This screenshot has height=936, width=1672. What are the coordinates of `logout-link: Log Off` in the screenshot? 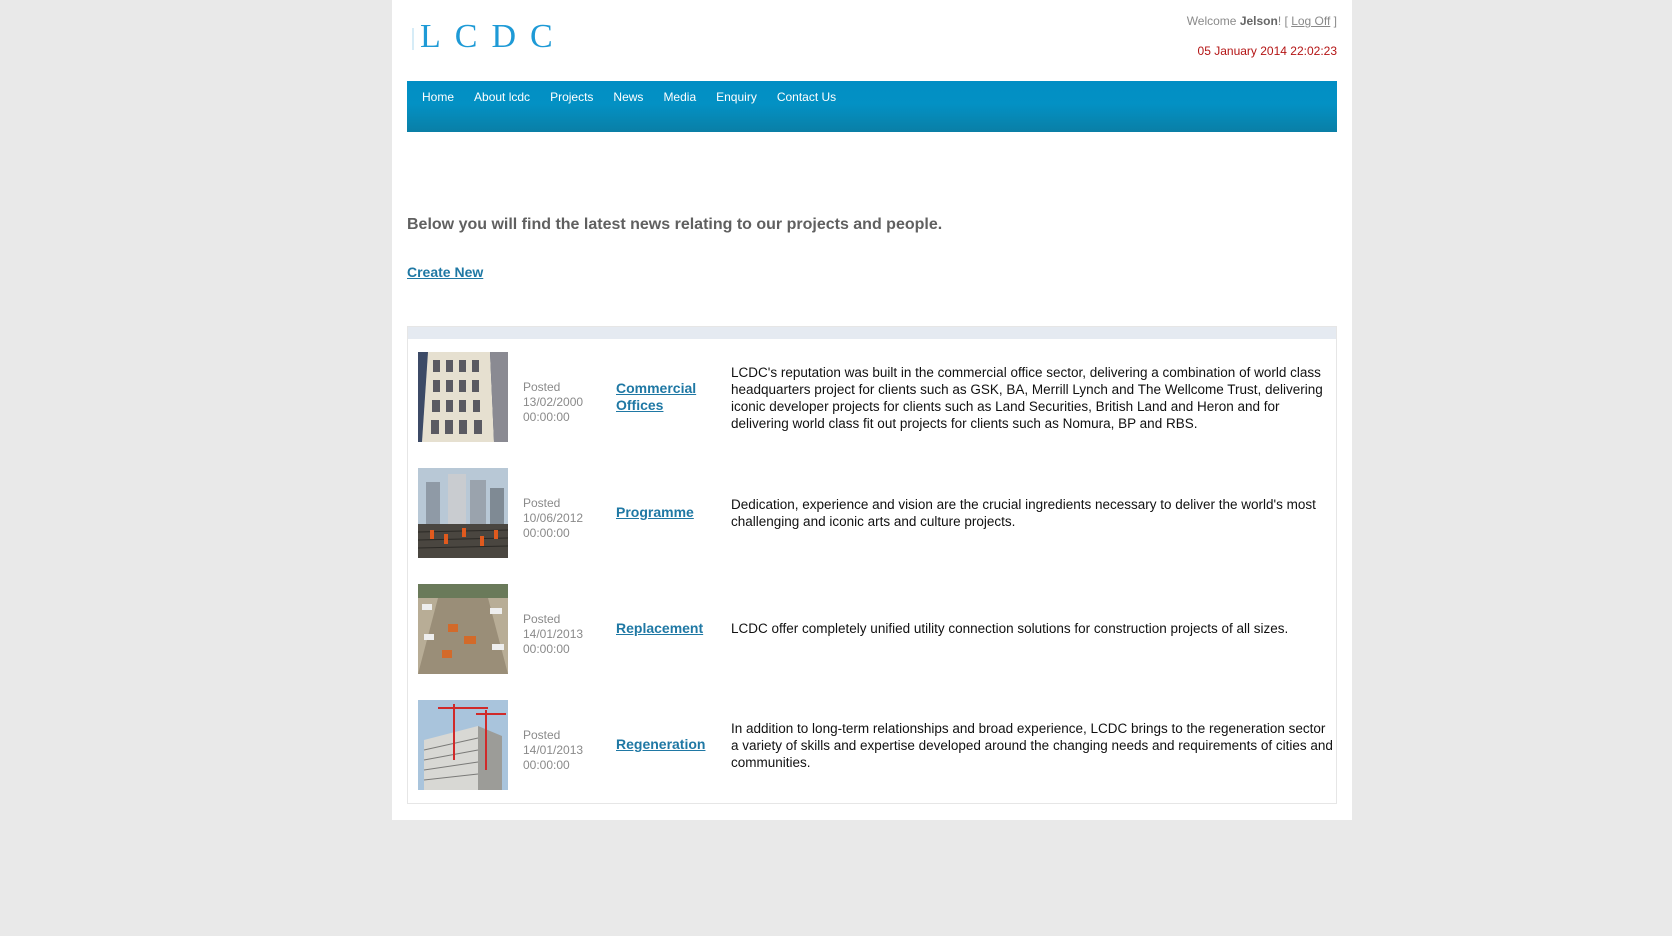 It's located at (1310, 21).